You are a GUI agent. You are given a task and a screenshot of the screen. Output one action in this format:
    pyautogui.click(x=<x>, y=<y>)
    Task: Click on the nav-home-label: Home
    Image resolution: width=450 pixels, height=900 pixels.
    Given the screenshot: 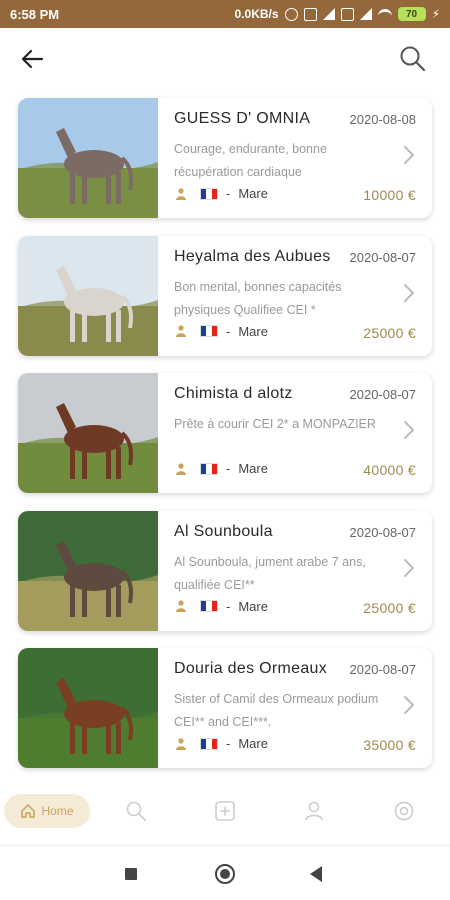 What is the action you would take?
    pyautogui.click(x=57, y=811)
    